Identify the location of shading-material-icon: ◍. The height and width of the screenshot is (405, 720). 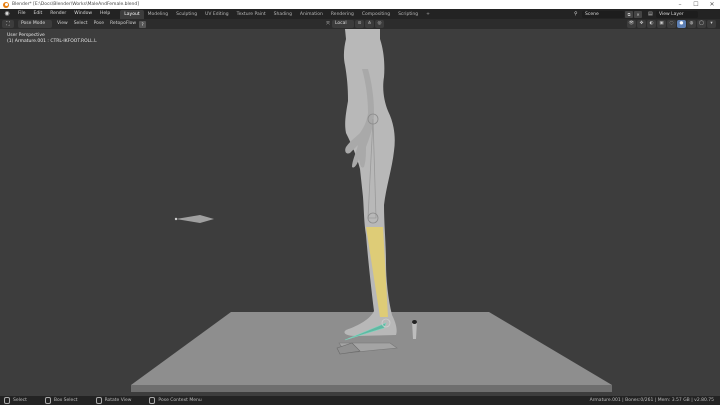
(691, 24).